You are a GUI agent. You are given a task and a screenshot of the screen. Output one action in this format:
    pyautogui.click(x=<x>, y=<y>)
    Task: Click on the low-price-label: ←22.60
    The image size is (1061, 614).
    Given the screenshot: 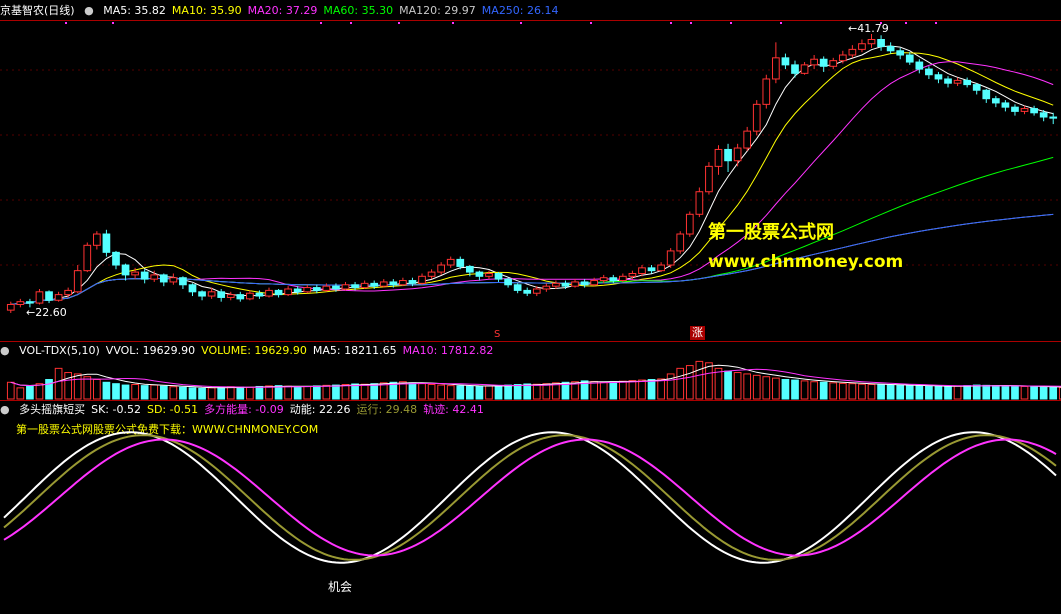 What is the action you would take?
    pyautogui.click(x=46, y=312)
    